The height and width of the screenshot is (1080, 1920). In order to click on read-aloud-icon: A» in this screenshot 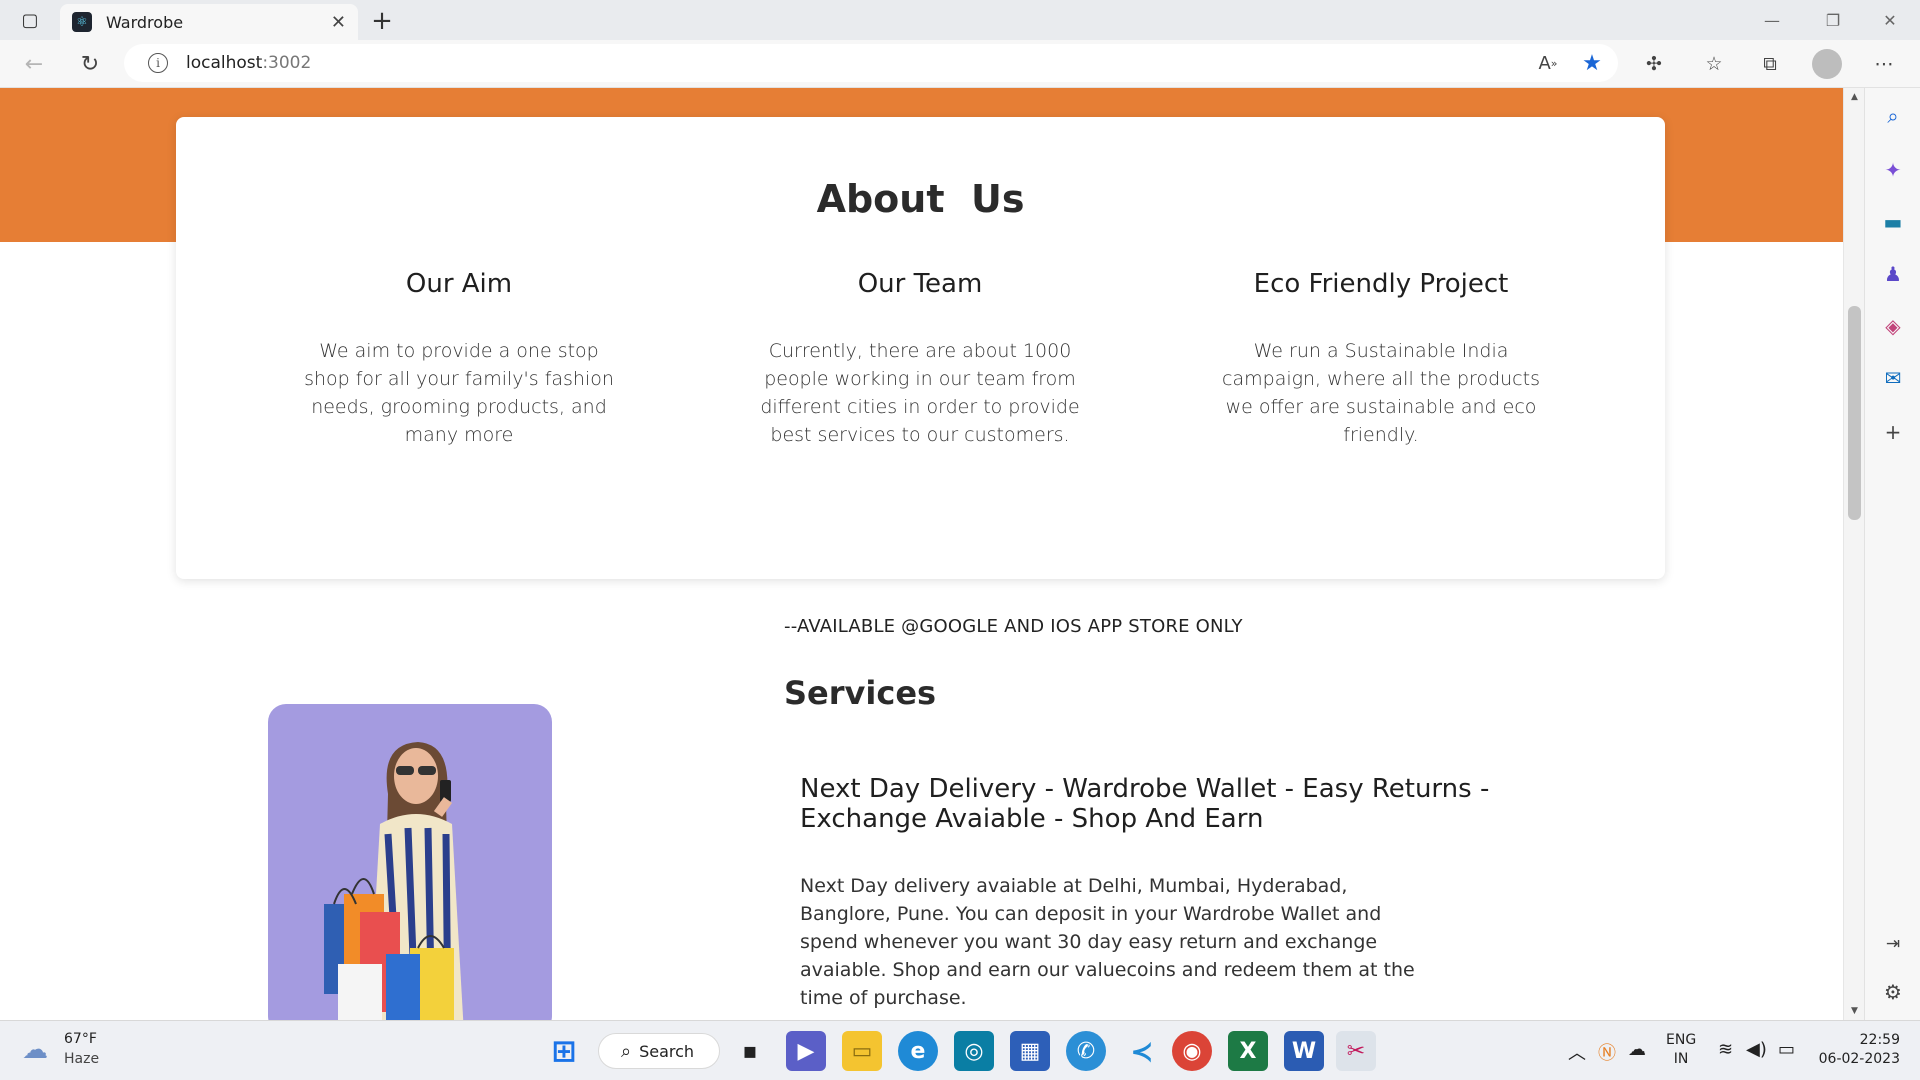, I will do `click(1548, 63)`.